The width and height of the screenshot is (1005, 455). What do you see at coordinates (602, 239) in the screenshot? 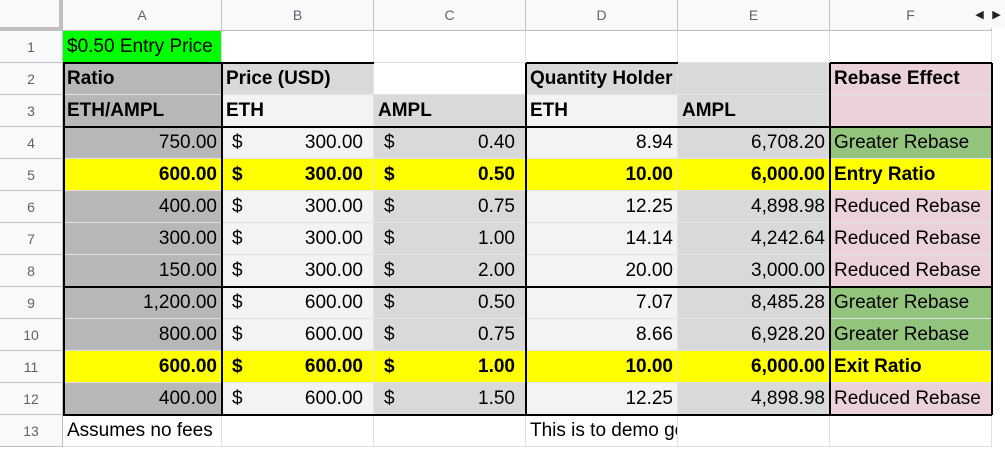
I see `cell-d7: 14.14` at bounding box center [602, 239].